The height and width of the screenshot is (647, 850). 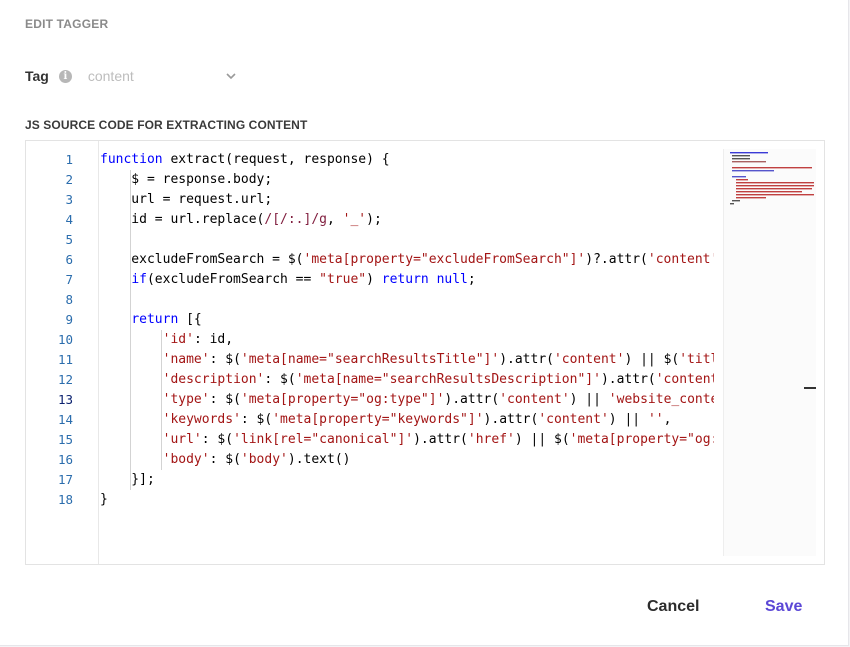 I want to click on line-number: 6, so click(x=69, y=259).